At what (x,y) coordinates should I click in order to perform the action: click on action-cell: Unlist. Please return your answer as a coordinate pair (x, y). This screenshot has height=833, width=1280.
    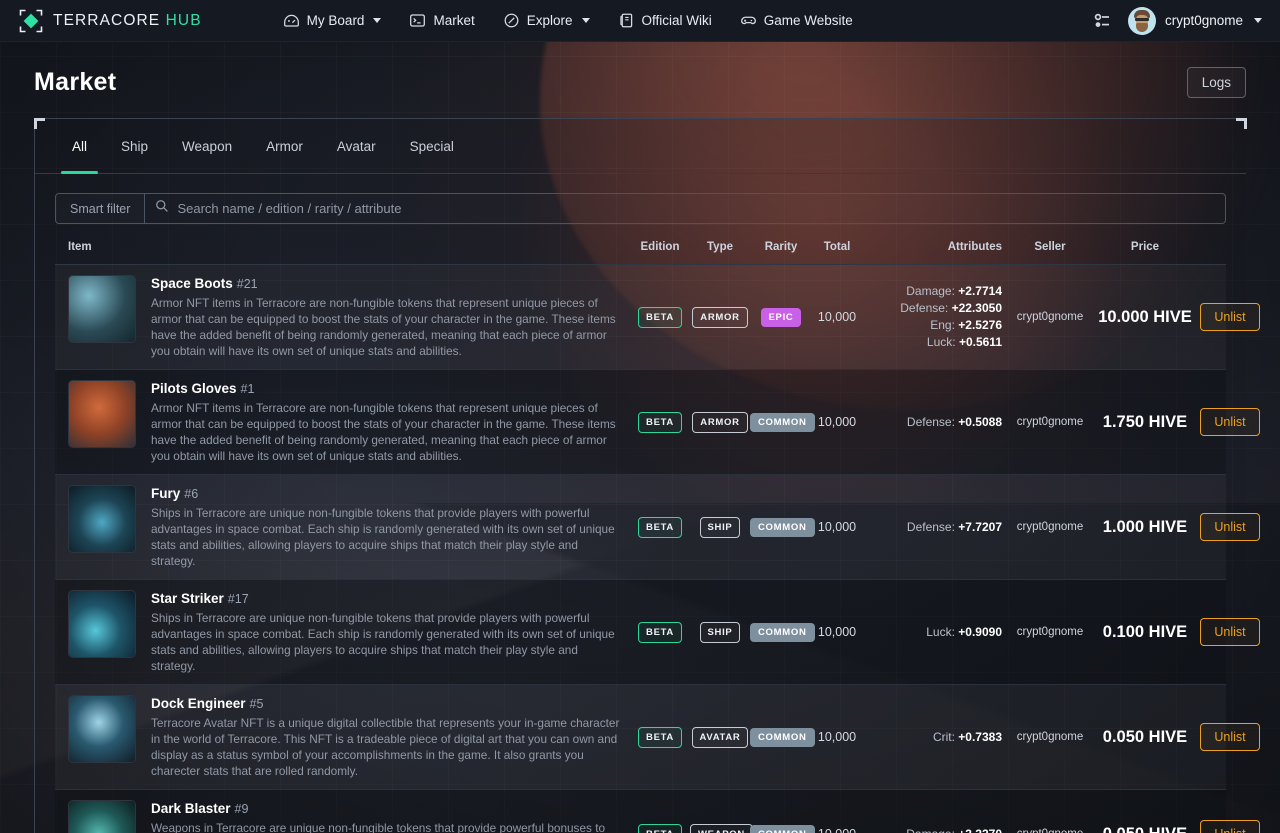
    Looking at the image, I should click on (1230, 737).